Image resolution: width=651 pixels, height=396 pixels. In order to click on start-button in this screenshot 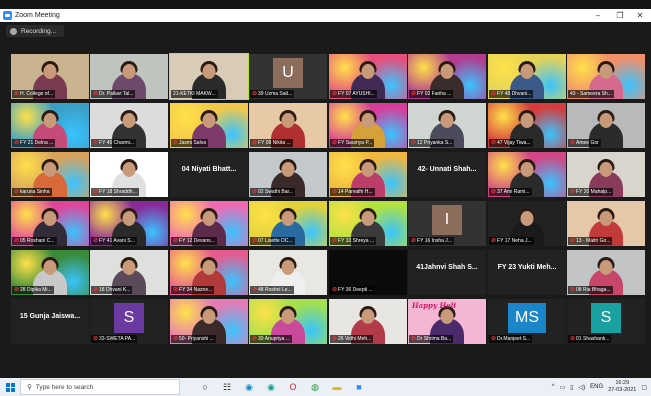, I will do `click(10, 387)`.